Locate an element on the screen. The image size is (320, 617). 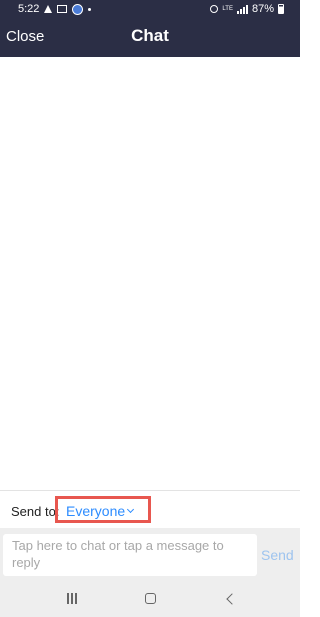
home-icon is located at coordinates (150, 598).